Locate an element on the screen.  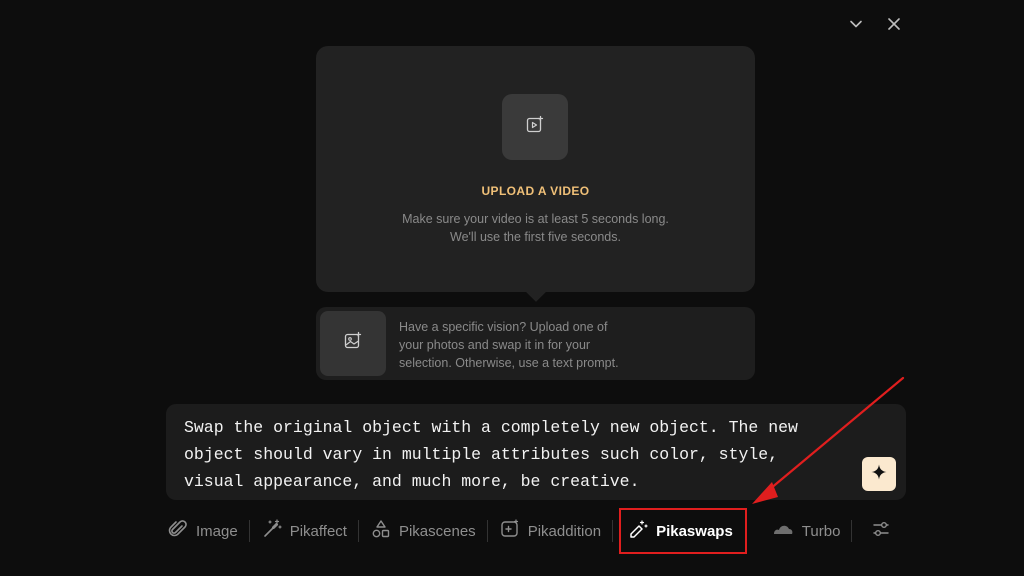
tool-pikaswaps: Pikaswaps is located at coordinates (683, 531).